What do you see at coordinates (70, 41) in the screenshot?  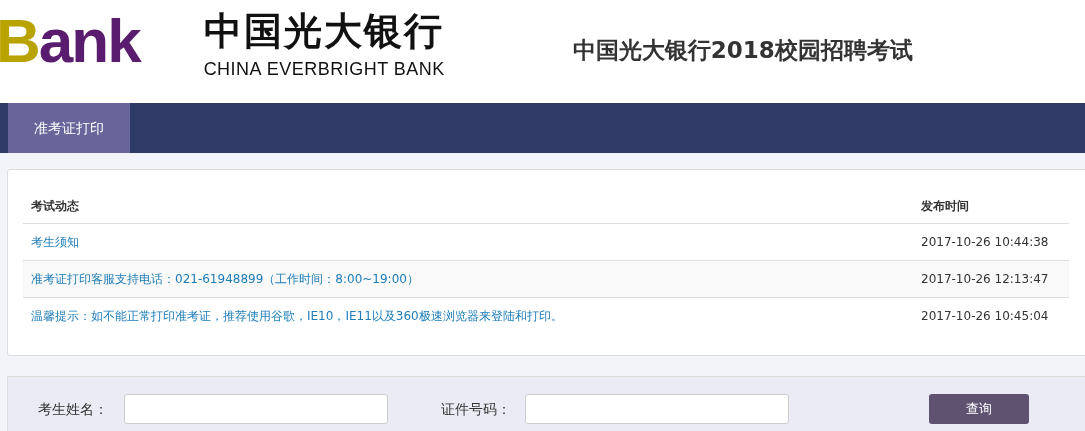 I see `logo-wordmark: Bank` at bounding box center [70, 41].